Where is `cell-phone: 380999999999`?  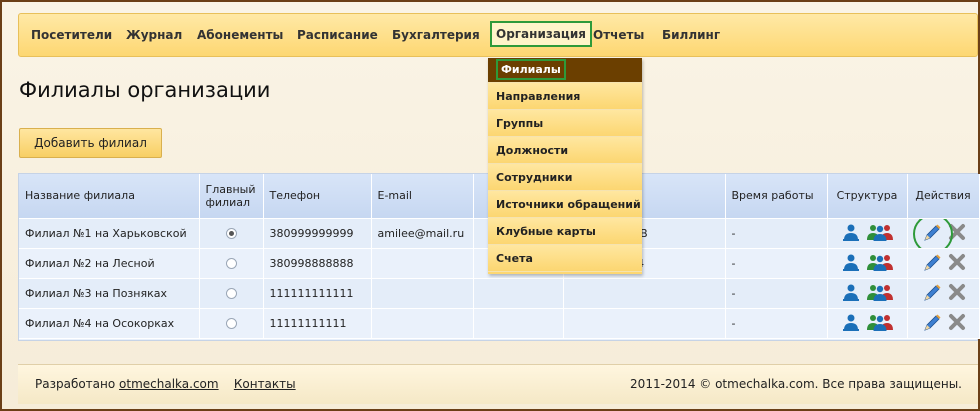 cell-phone: 380999999999 is located at coordinates (317, 233).